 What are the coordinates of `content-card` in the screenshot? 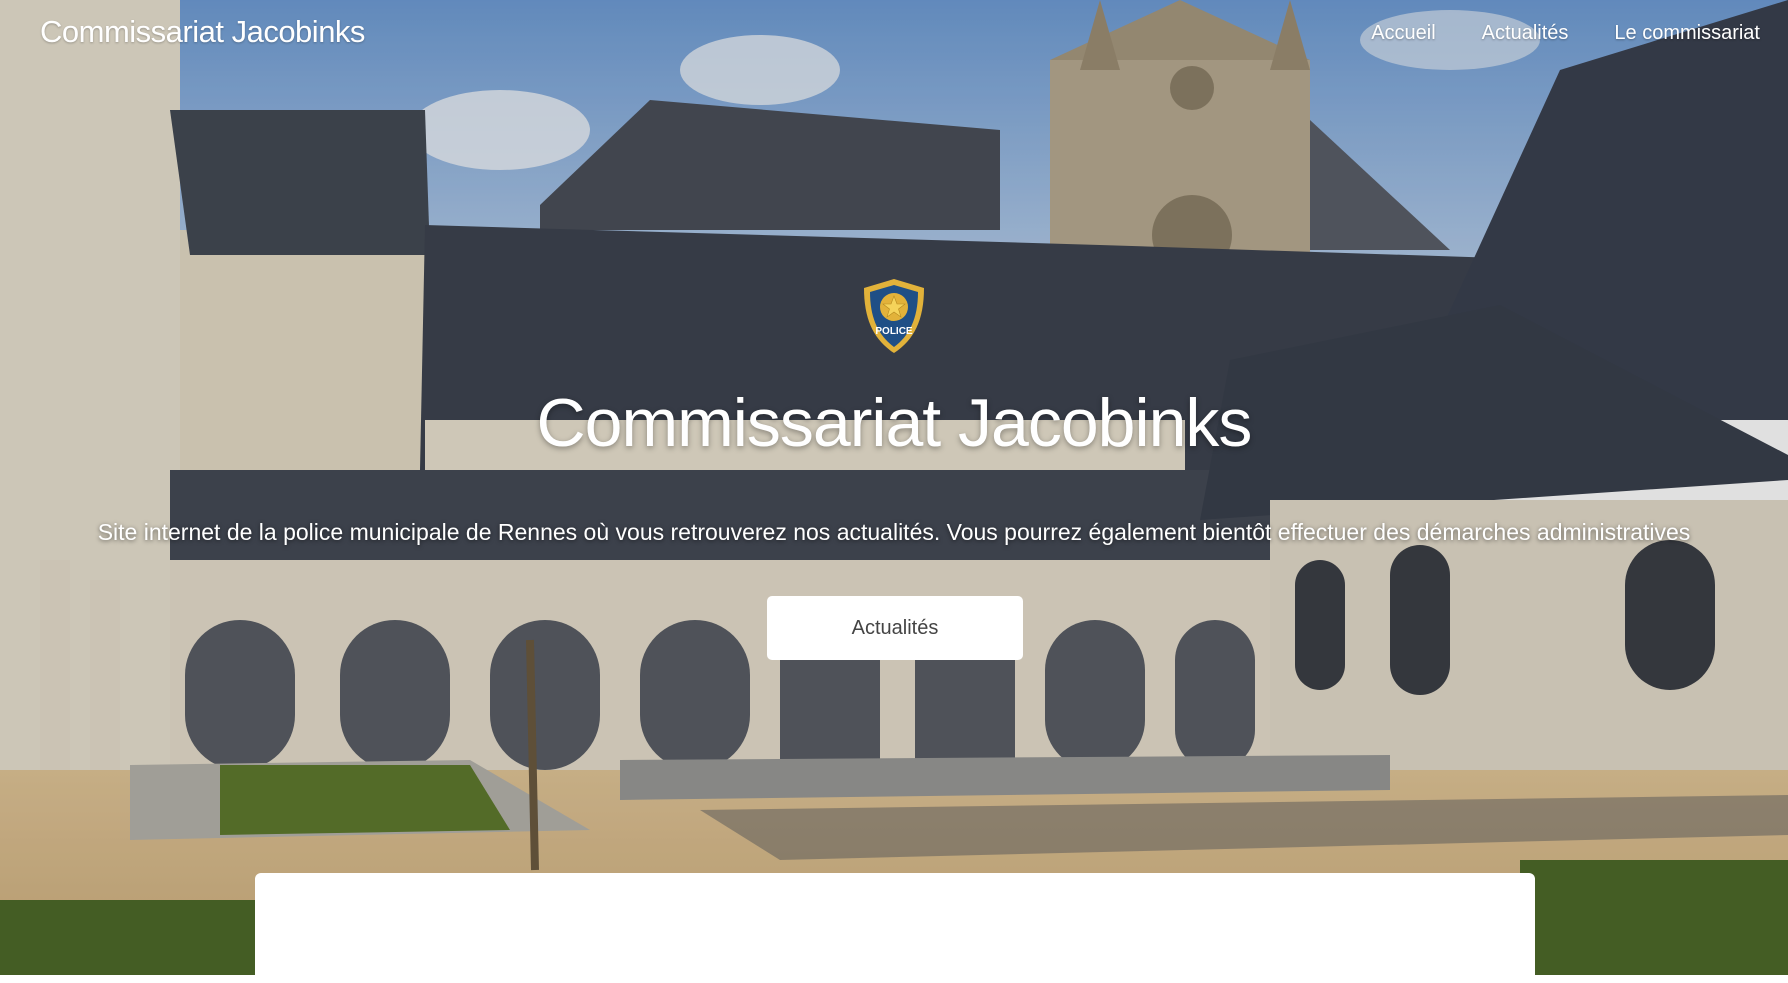 It's located at (895, 928).